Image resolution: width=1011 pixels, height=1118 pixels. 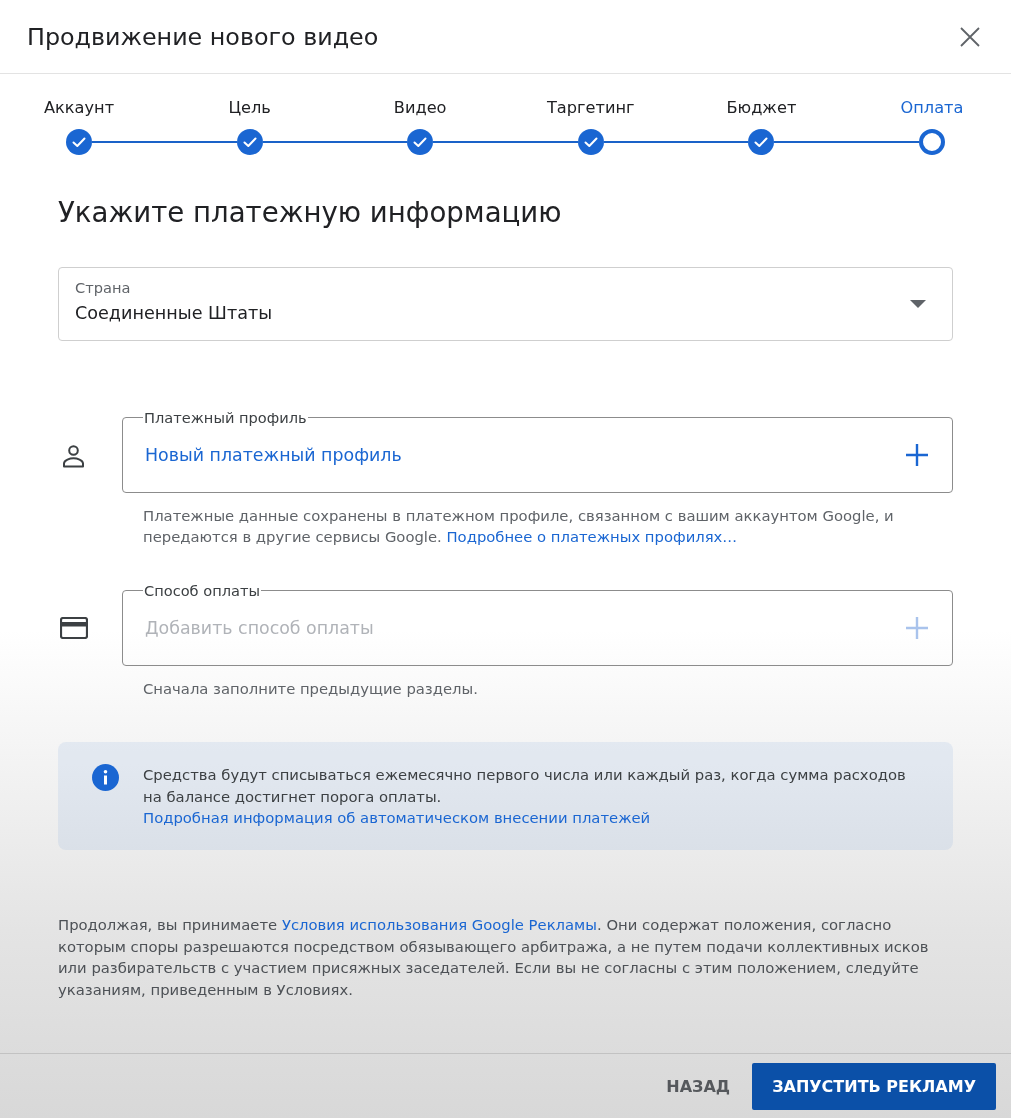 What do you see at coordinates (249, 108) in the screenshot?
I see `step-label: Цель` at bounding box center [249, 108].